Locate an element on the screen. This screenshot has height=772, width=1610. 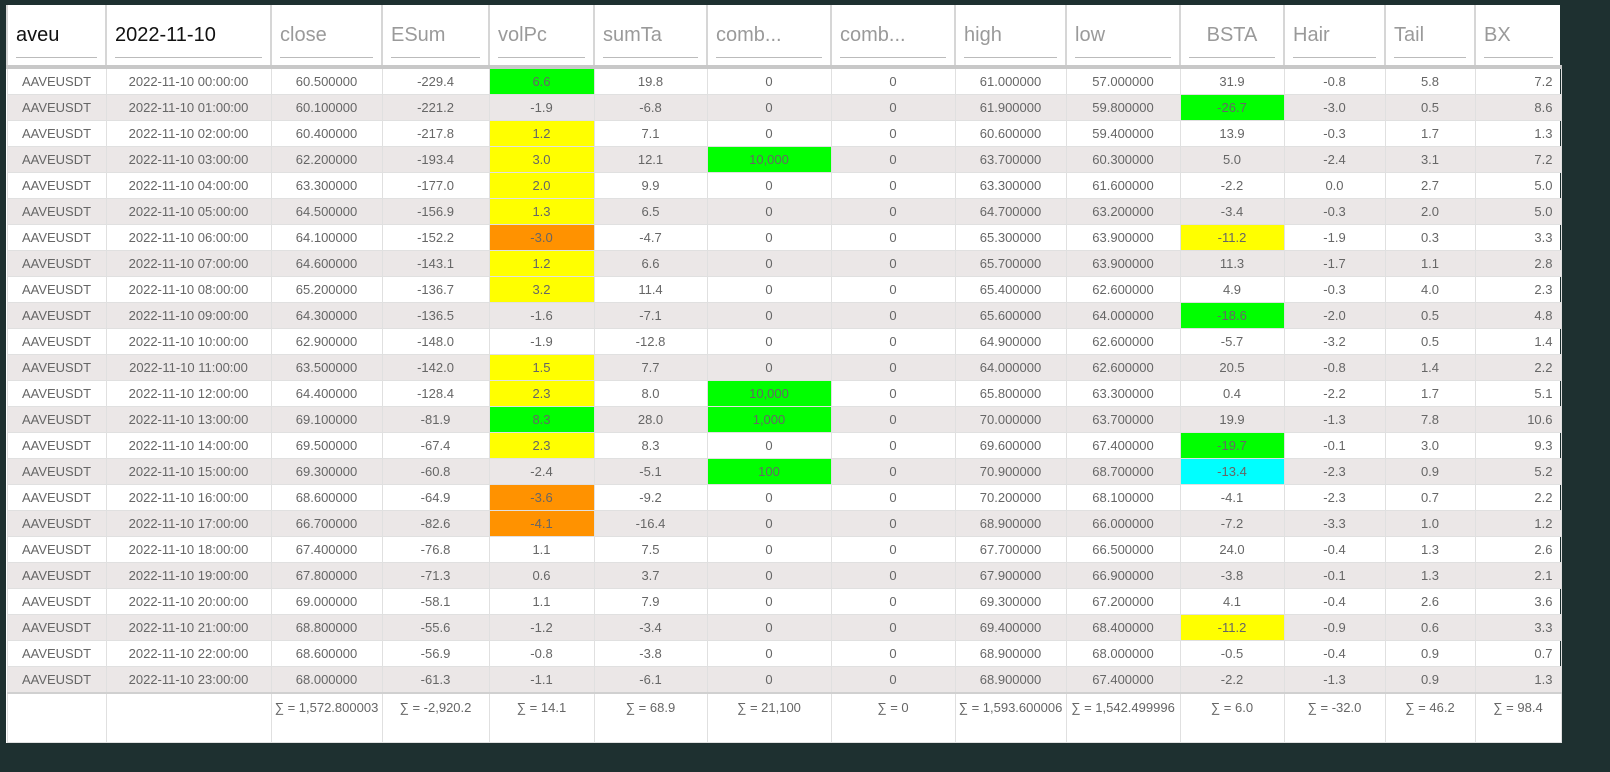
table-cell: 63.500000 is located at coordinates (326, 367).